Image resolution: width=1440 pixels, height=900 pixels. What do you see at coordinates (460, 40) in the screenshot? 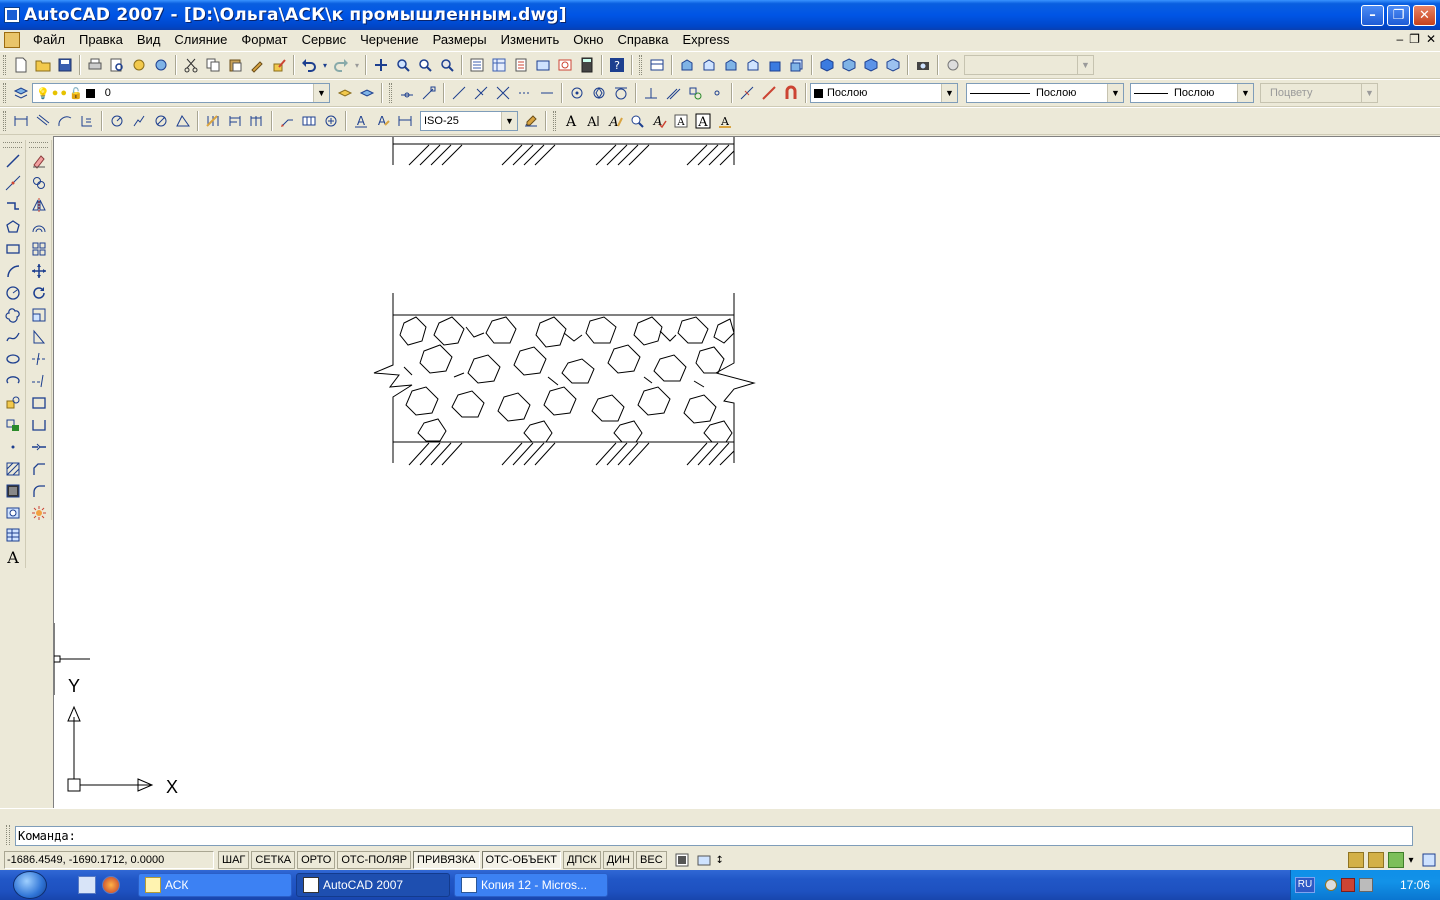
I see `menu-dimension: Размеры` at bounding box center [460, 40].